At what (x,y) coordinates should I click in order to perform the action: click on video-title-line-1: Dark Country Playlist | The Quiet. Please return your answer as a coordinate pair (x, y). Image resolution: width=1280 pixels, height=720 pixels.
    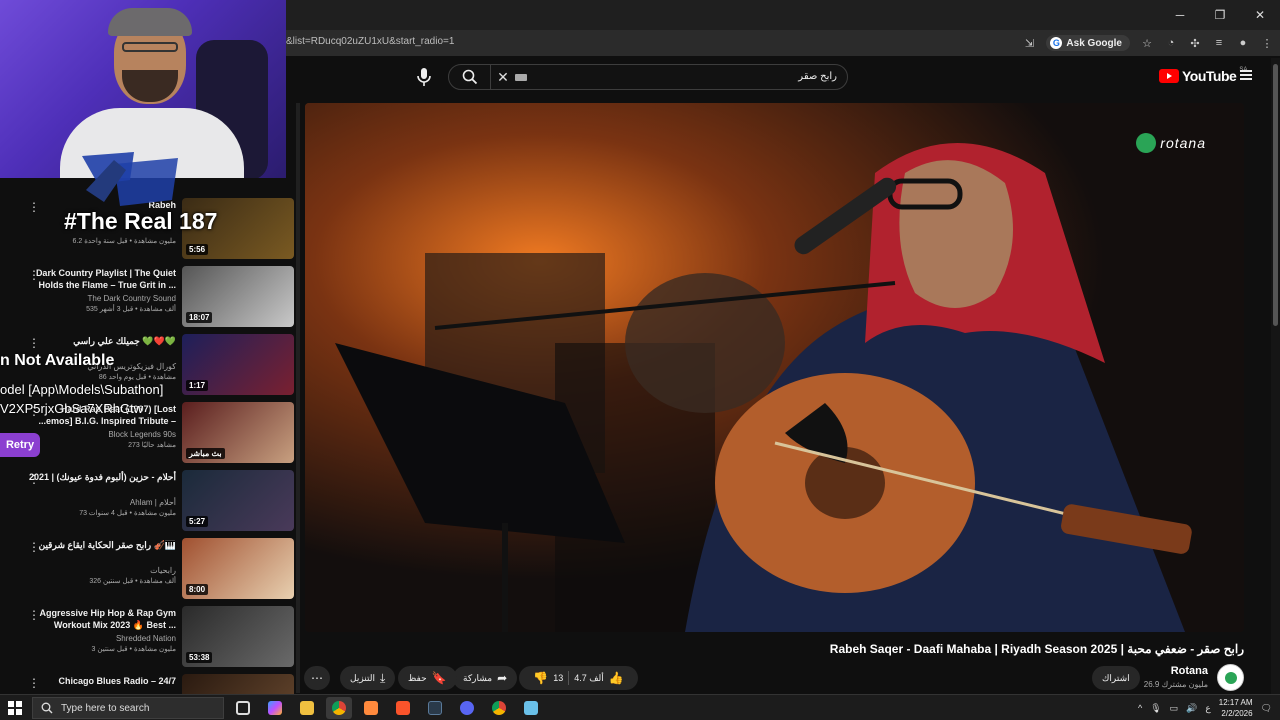
    Looking at the image, I should click on (106, 273).